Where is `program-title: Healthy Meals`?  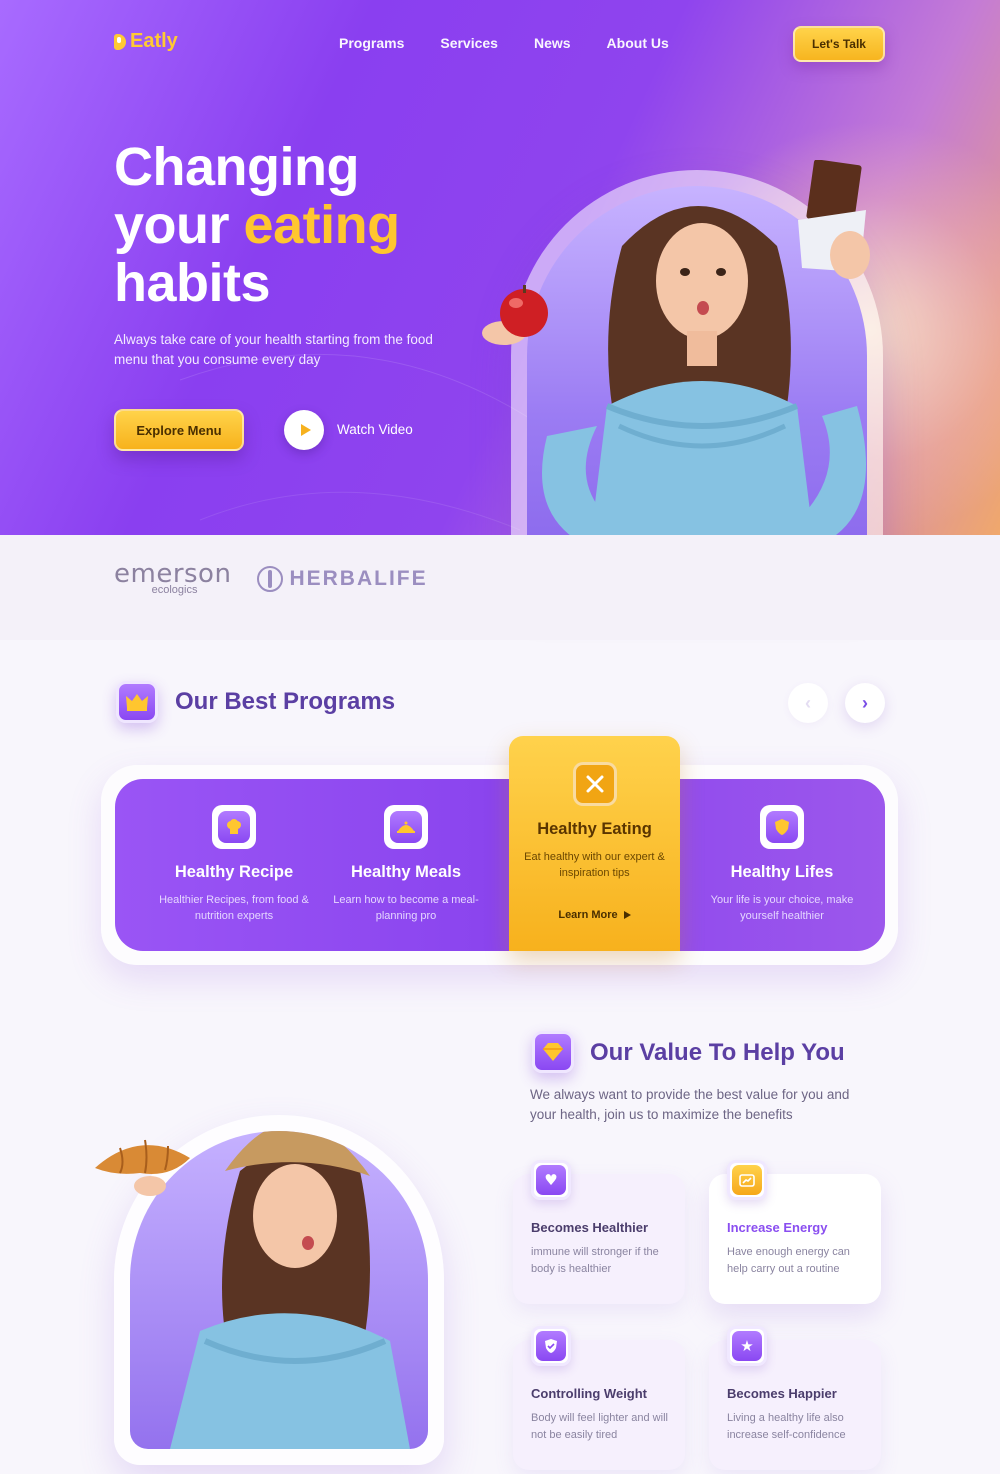
program-title: Healthy Meals is located at coordinates (406, 872).